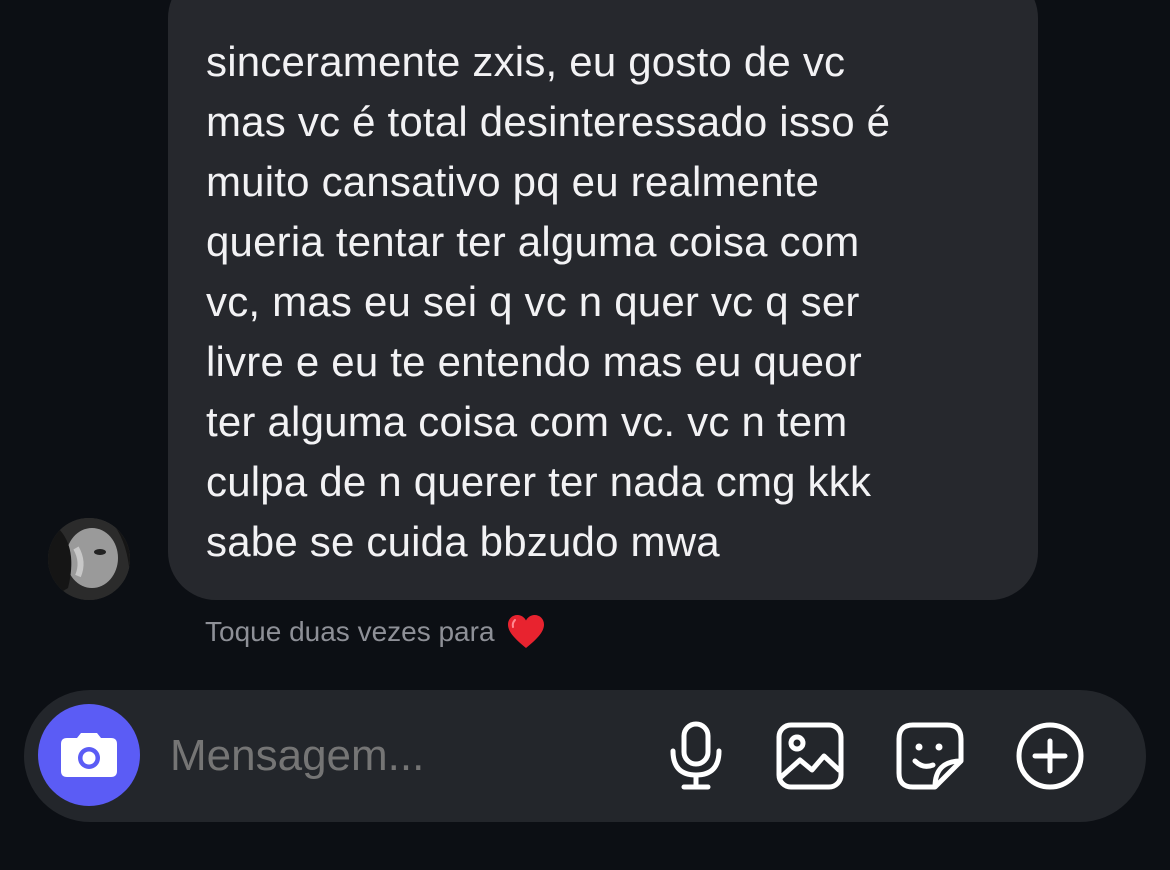 The height and width of the screenshot is (870, 1170). Describe the element at coordinates (350, 631) in the screenshot. I see `hint-text: Toque duas vezes para` at that location.